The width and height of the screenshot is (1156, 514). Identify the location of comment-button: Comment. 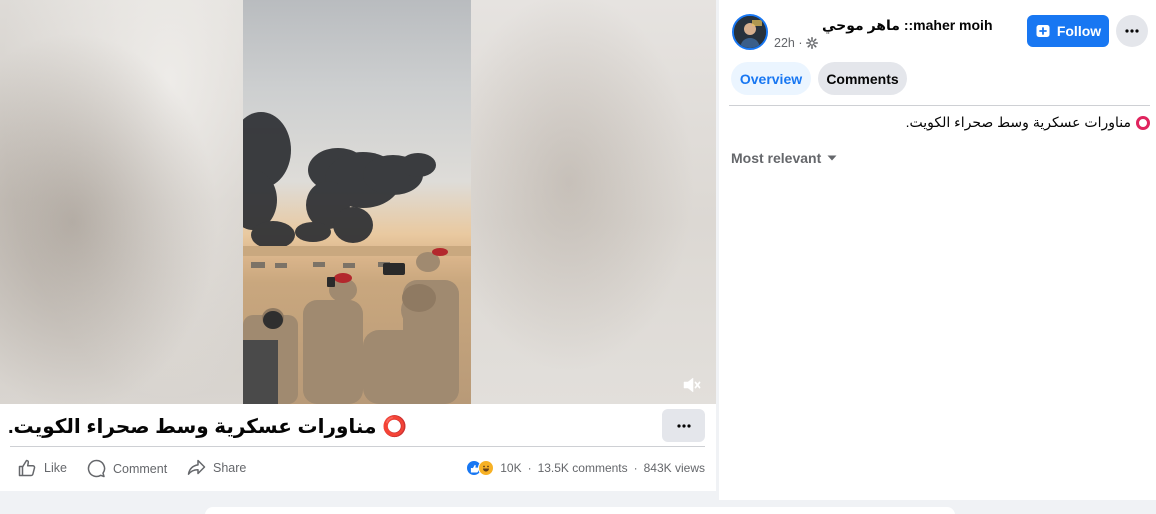
(127, 468).